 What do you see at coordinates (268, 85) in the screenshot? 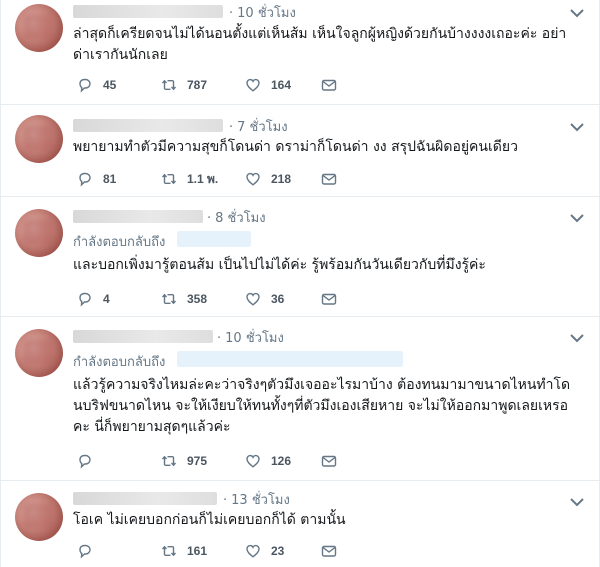
I see `like-button: 164` at bounding box center [268, 85].